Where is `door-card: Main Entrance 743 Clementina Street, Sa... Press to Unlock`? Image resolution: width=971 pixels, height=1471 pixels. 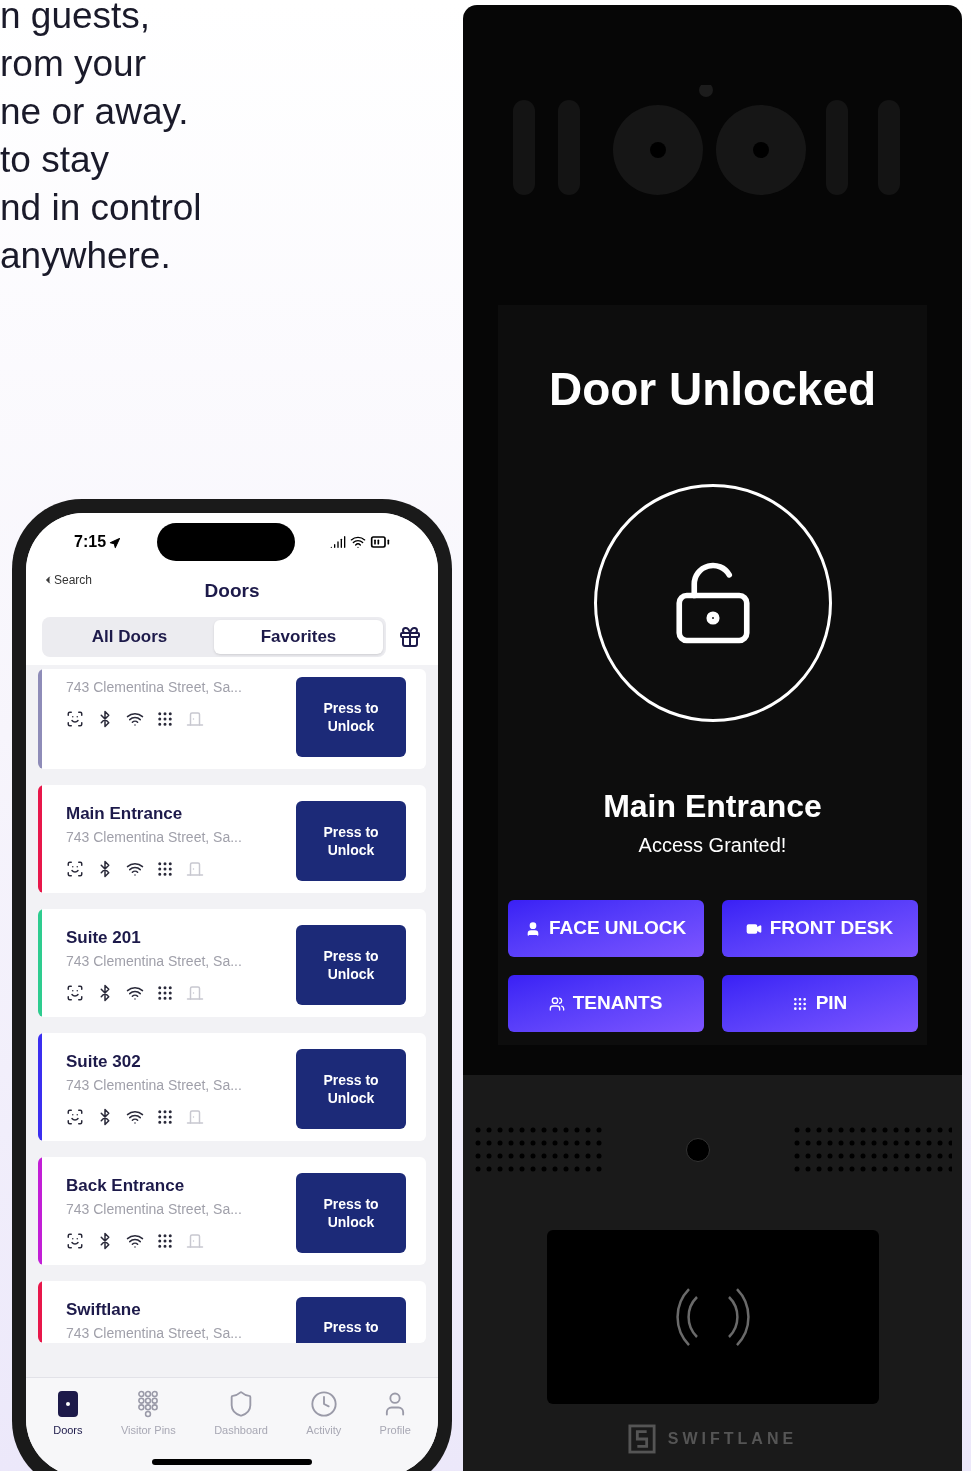 door-card: Main Entrance 743 Clementina Street, Sa... Press to Unlock is located at coordinates (232, 839).